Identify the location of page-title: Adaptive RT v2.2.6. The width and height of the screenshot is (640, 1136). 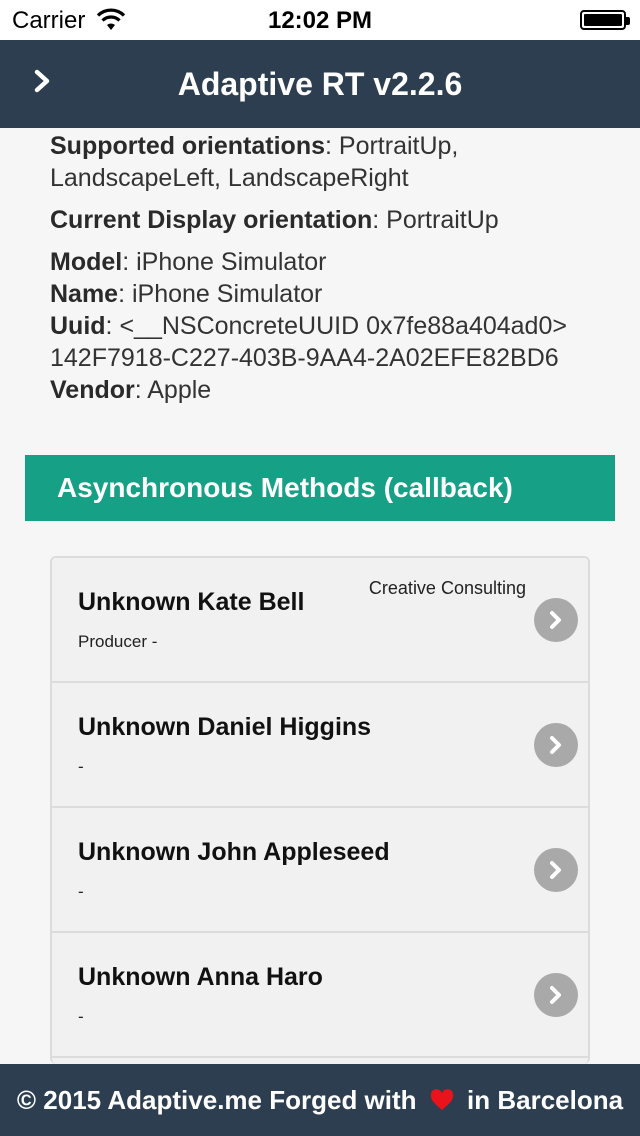
(320, 84).